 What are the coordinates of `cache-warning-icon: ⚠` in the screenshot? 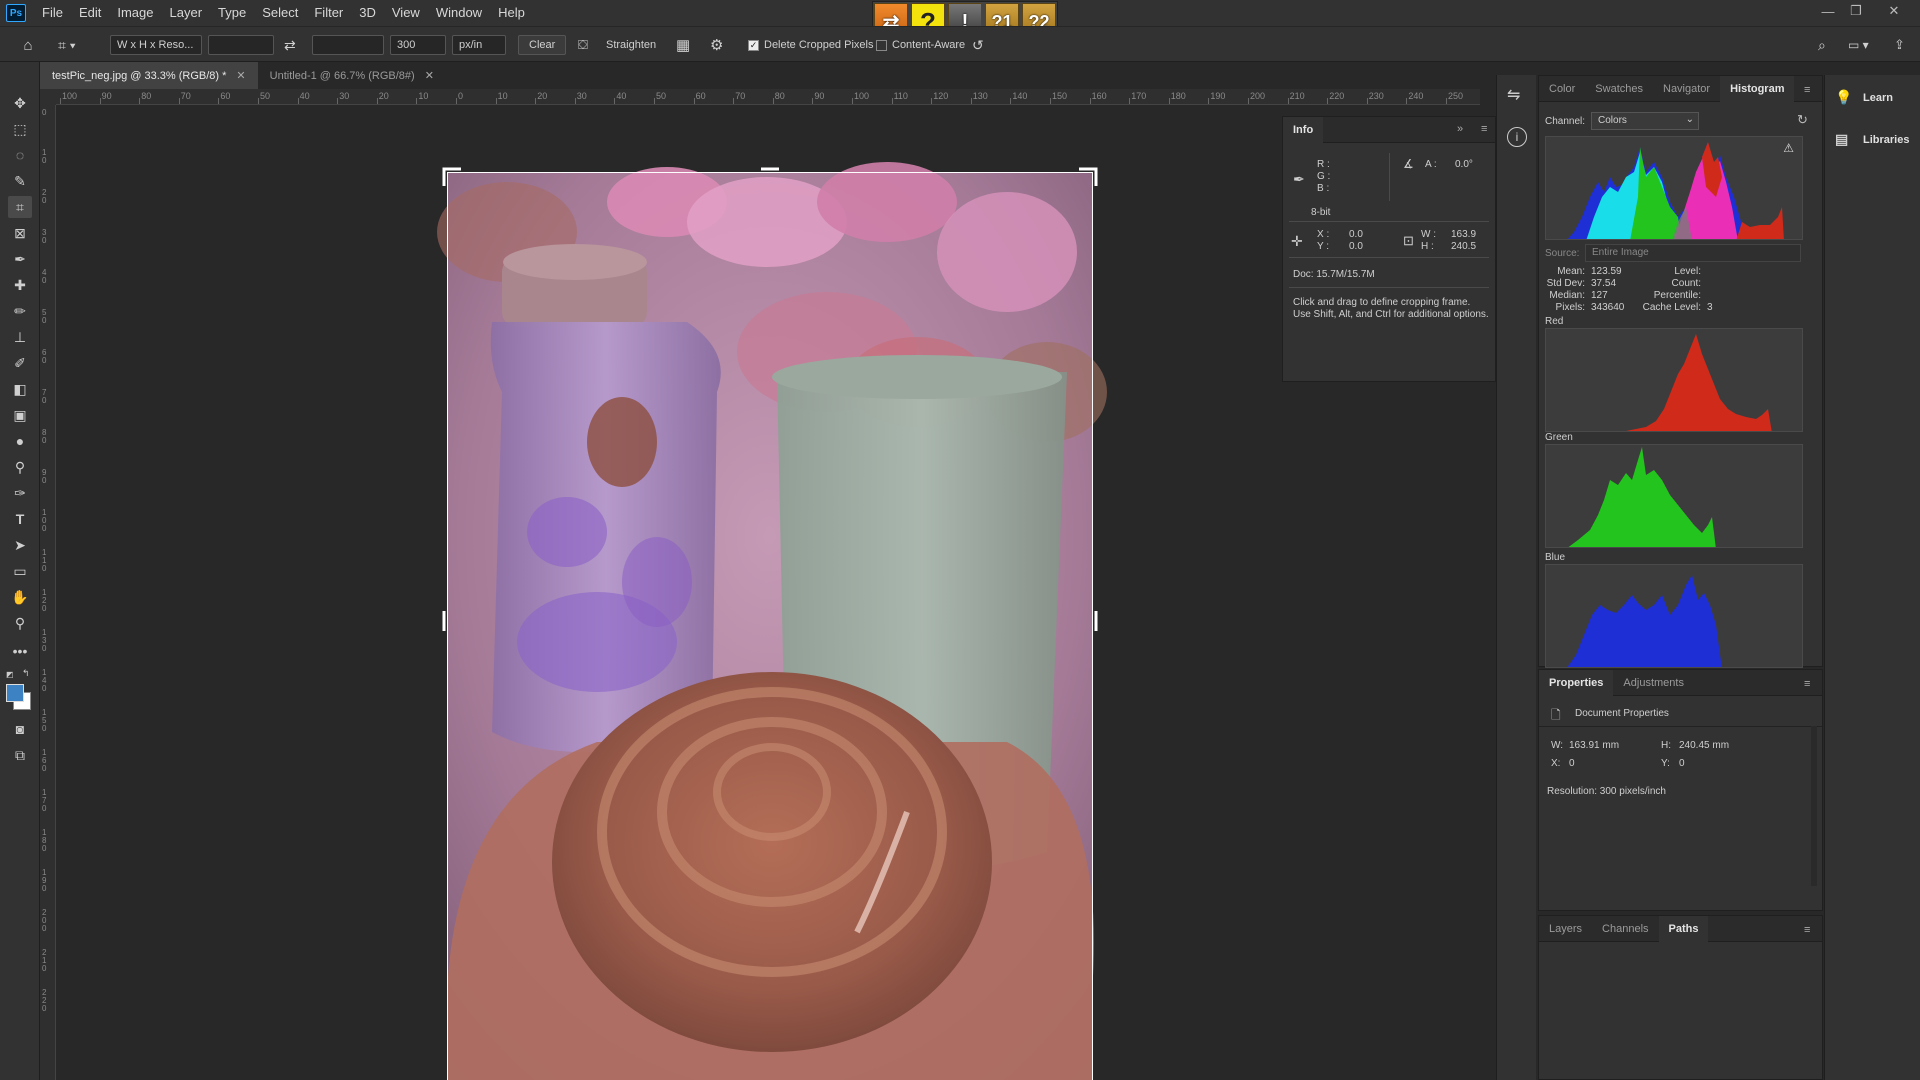 It's located at (1788, 148).